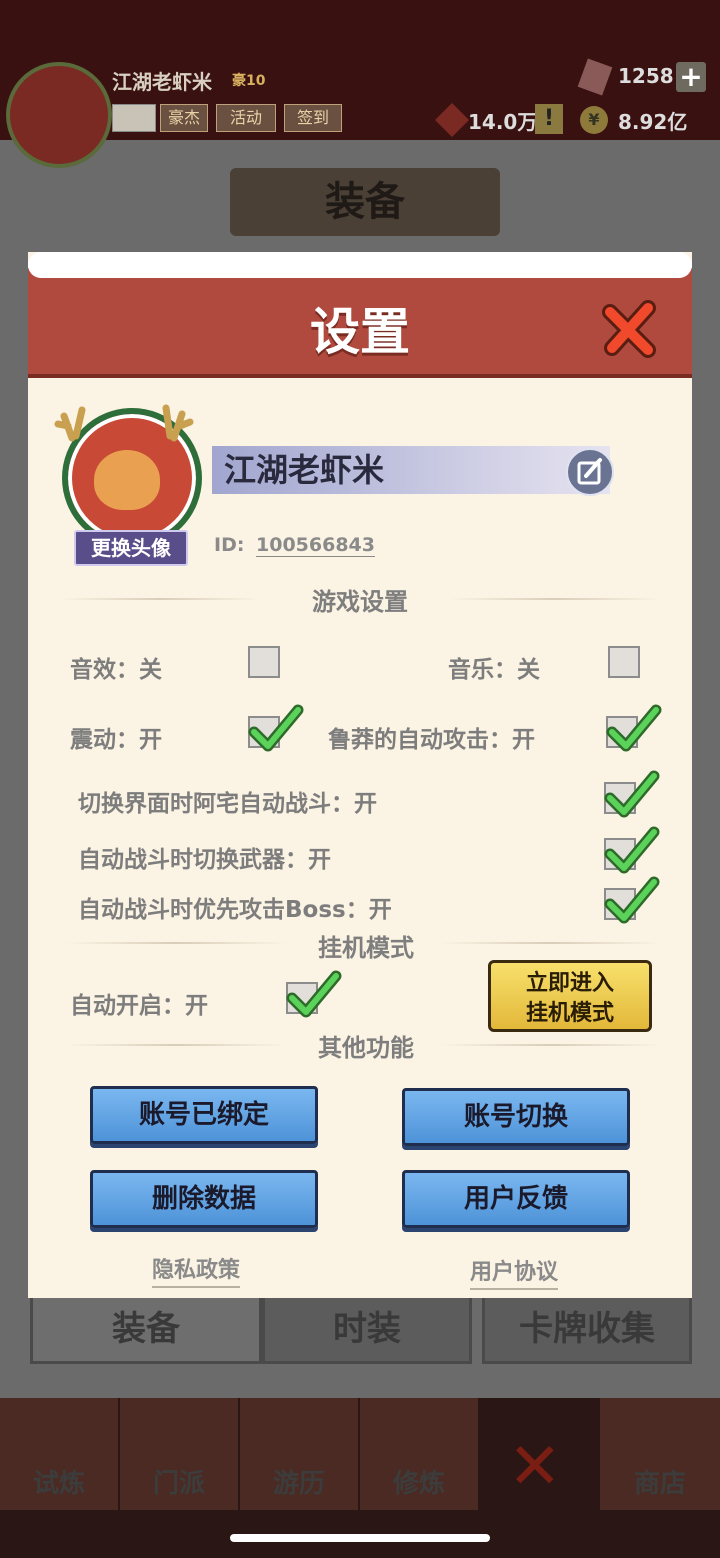 Image resolution: width=720 pixels, height=1558 pixels. Describe the element at coordinates (360, 265) in the screenshot. I see `snow-decoration` at that location.